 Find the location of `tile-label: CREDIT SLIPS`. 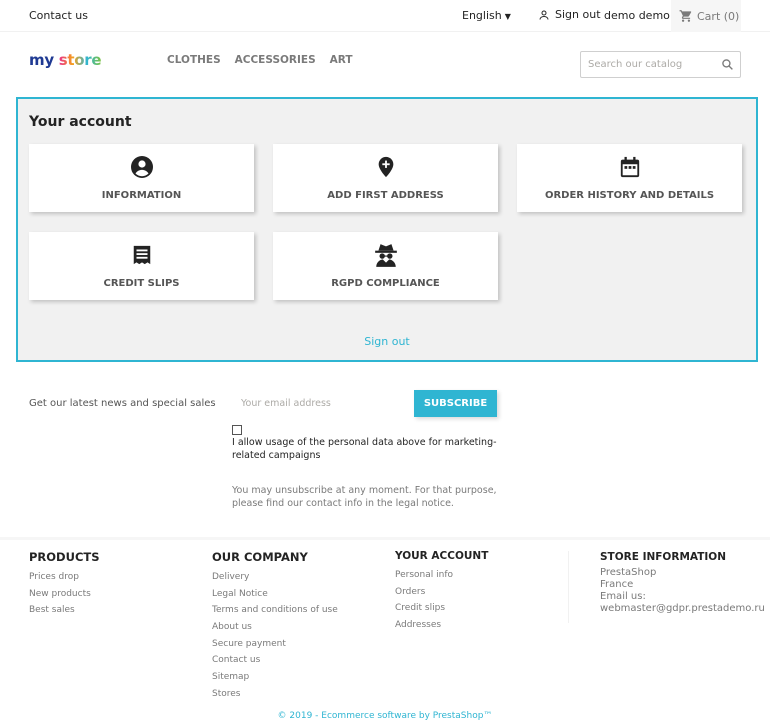

tile-label: CREDIT SLIPS is located at coordinates (141, 283).